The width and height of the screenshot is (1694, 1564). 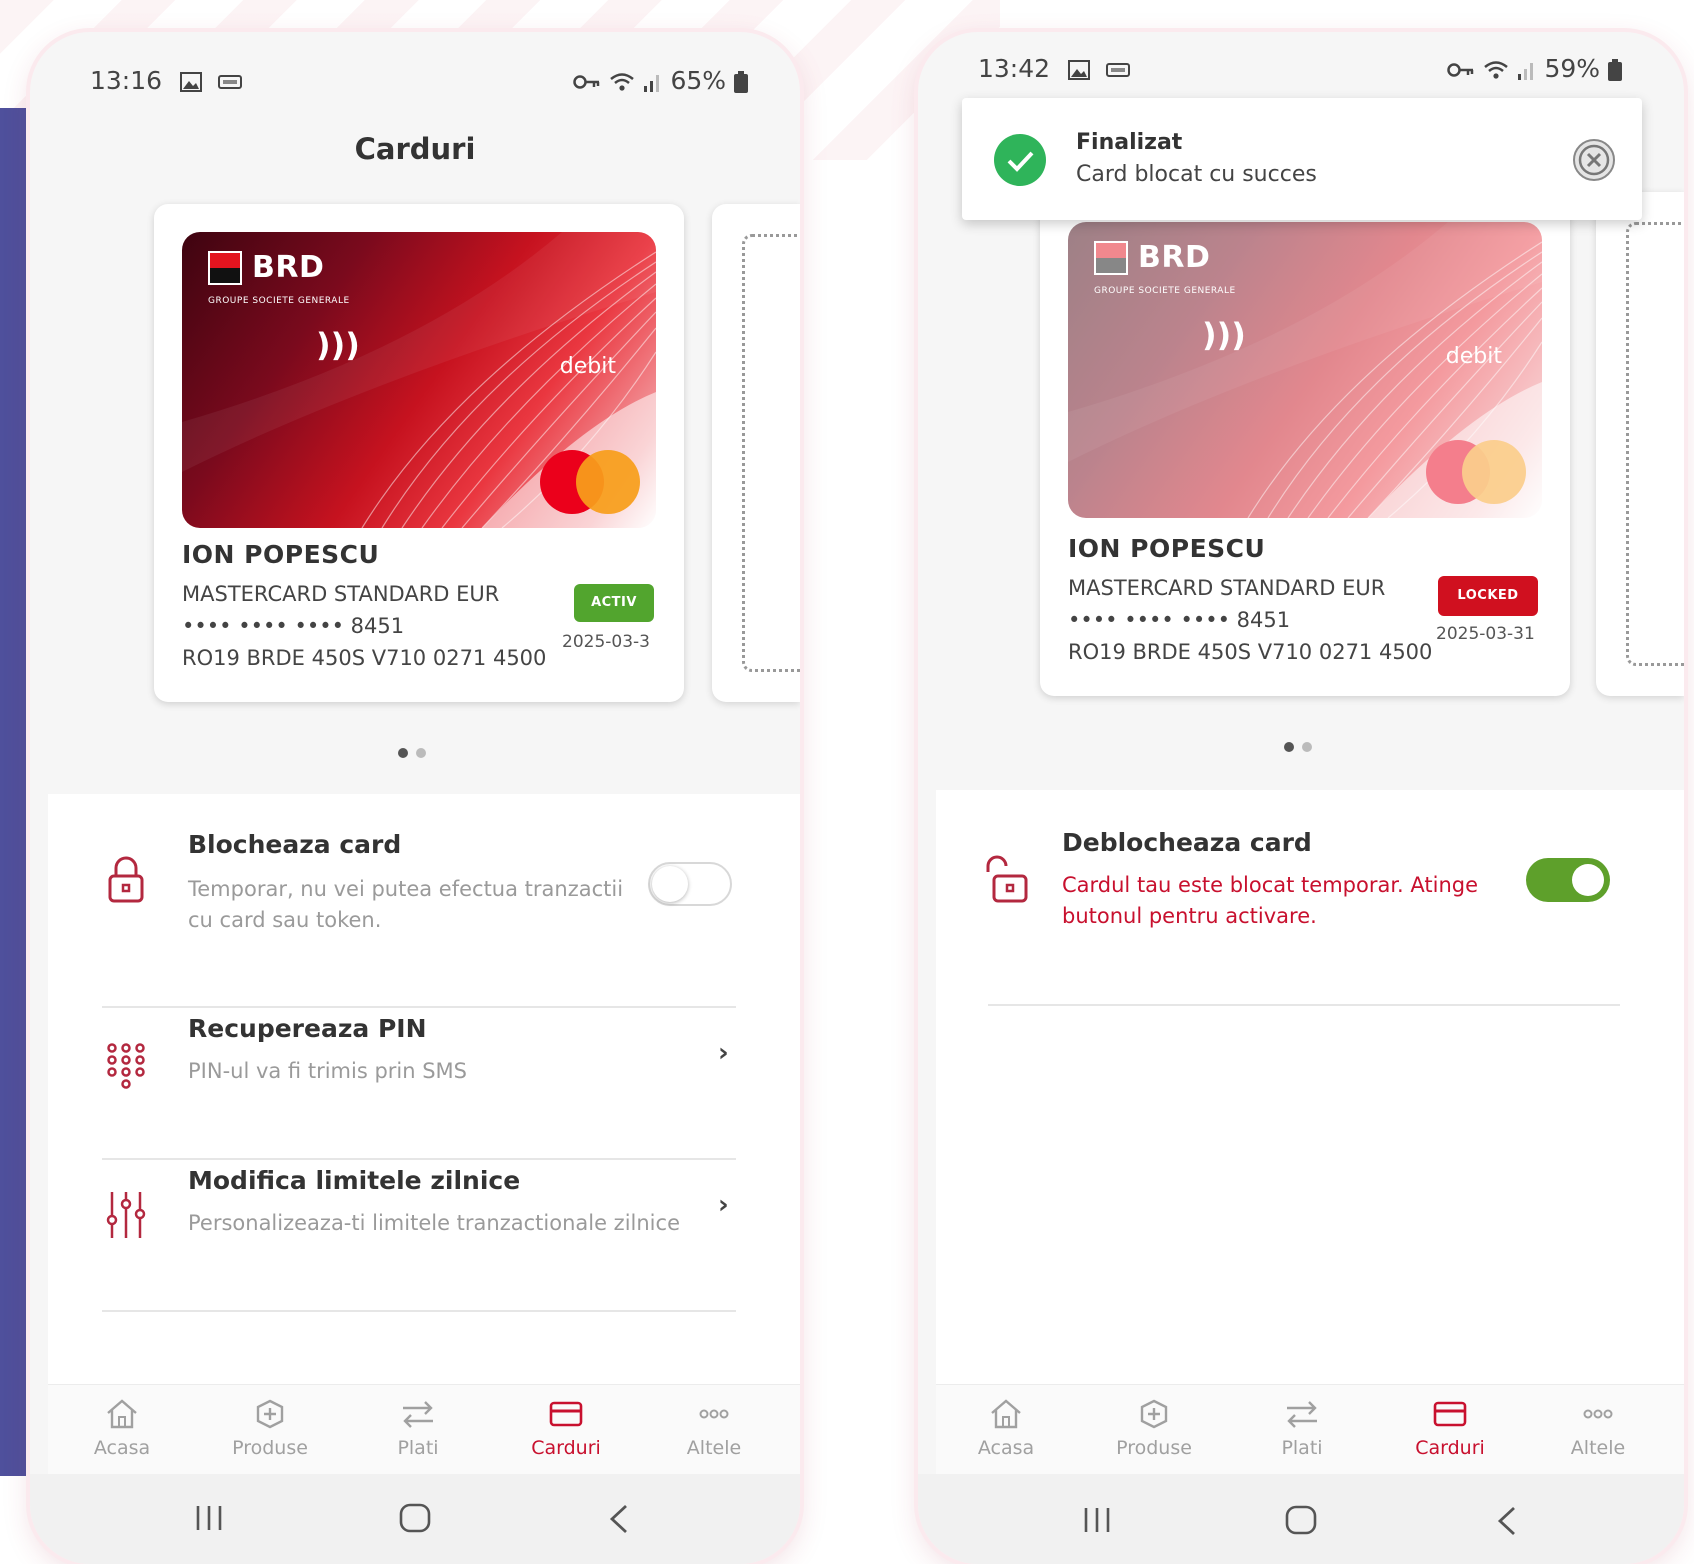 I want to click on status-bar-left: 13:16, so click(x=166, y=80).